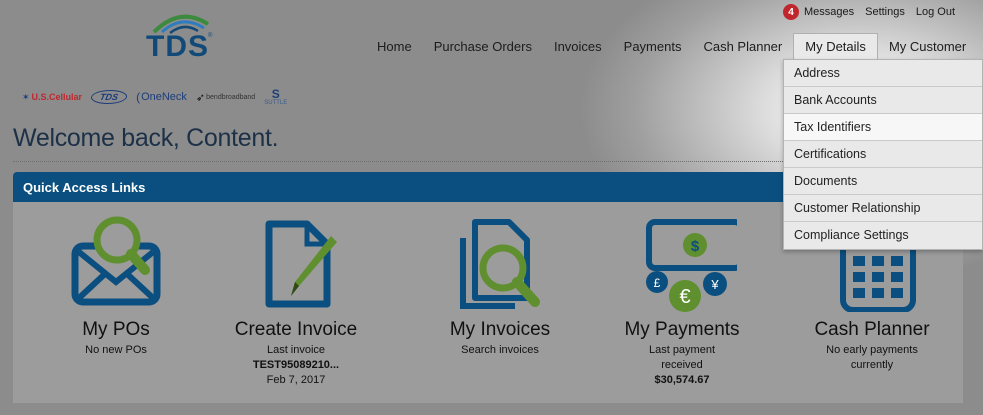 Image resolution: width=983 pixels, height=415 pixels. I want to click on card-subtext: No early payments currently, so click(872, 358).